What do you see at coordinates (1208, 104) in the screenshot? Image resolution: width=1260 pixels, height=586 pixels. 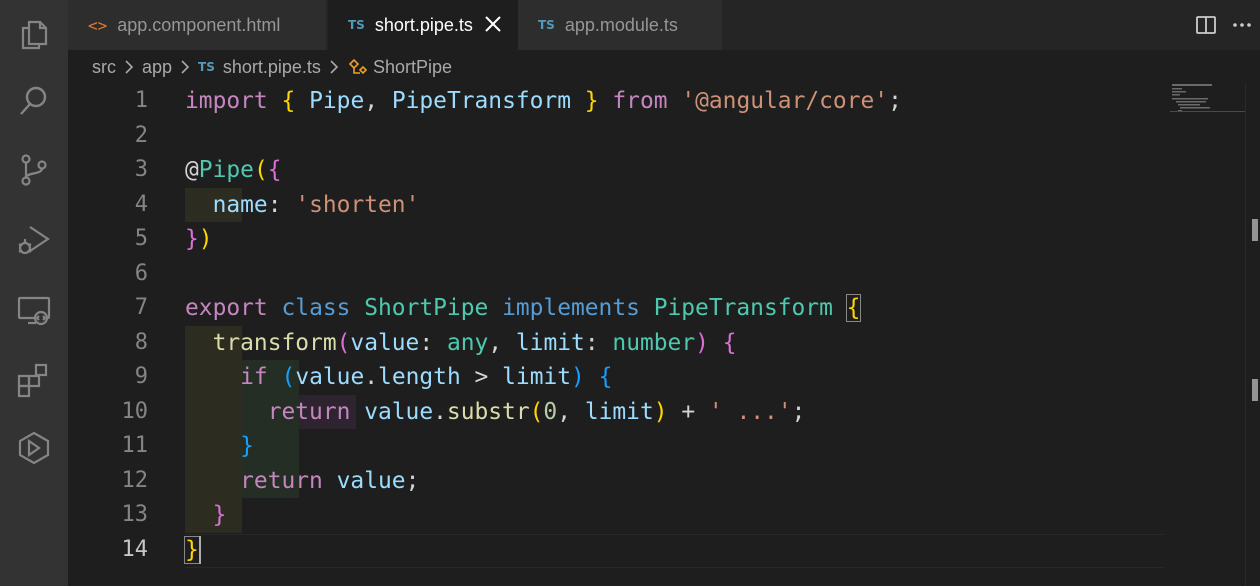 I see `minimap` at bounding box center [1208, 104].